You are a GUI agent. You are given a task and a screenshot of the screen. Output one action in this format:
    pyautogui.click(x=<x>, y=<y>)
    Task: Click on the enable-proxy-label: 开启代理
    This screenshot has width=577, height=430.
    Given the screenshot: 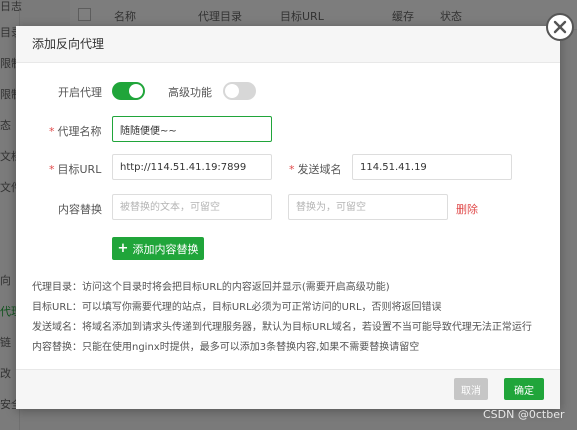 What is the action you would take?
    pyautogui.click(x=80, y=92)
    